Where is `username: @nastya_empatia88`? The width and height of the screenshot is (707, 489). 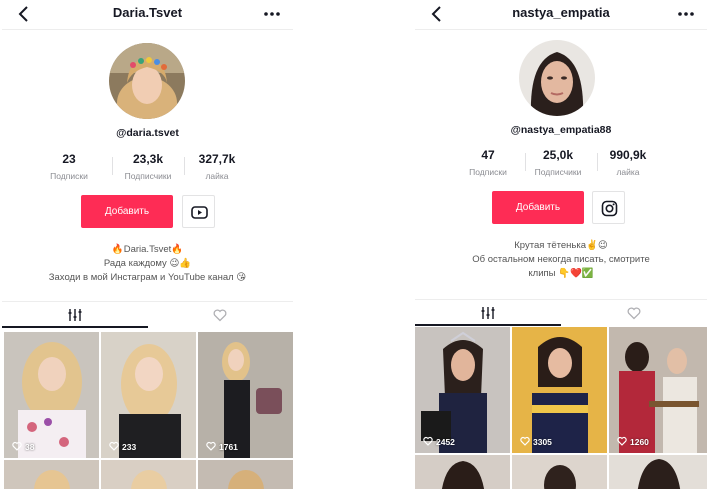 username: @nastya_empatia88 is located at coordinates (561, 130).